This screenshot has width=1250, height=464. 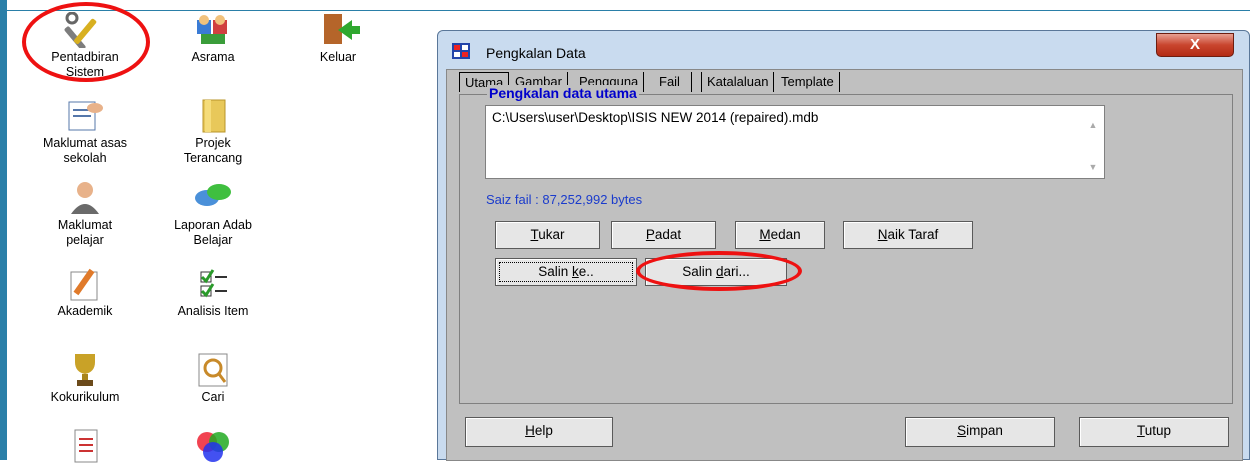 I want to click on checklist-icon, so click(x=213, y=283).